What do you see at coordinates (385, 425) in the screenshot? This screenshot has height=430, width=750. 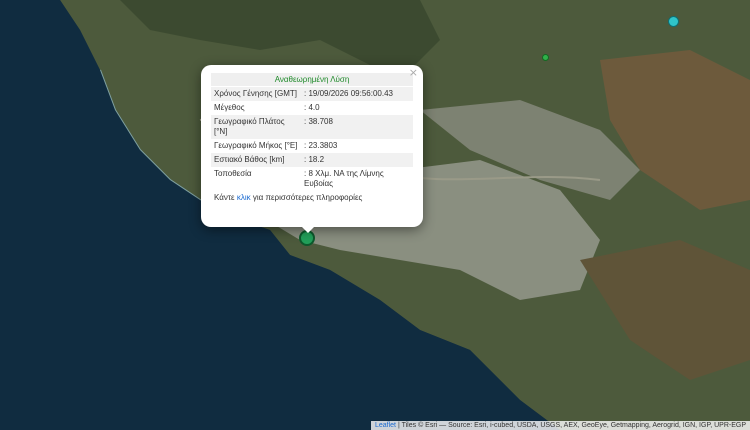 I see `leaflet-link: Leaflet` at bounding box center [385, 425].